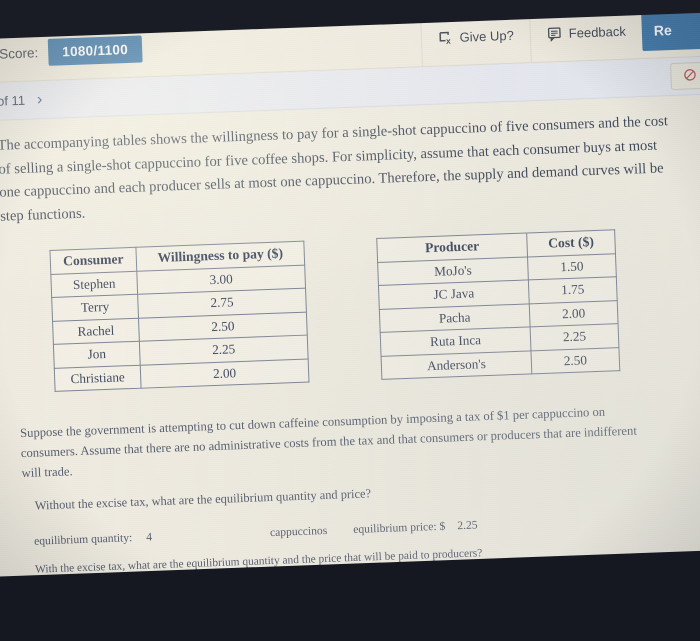 Image resolution: width=700 pixels, height=641 pixels. What do you see at coordinates (456, 365) in the screenshot?
I see `producer-name: Anderson's` at bounding box center [456, 365].